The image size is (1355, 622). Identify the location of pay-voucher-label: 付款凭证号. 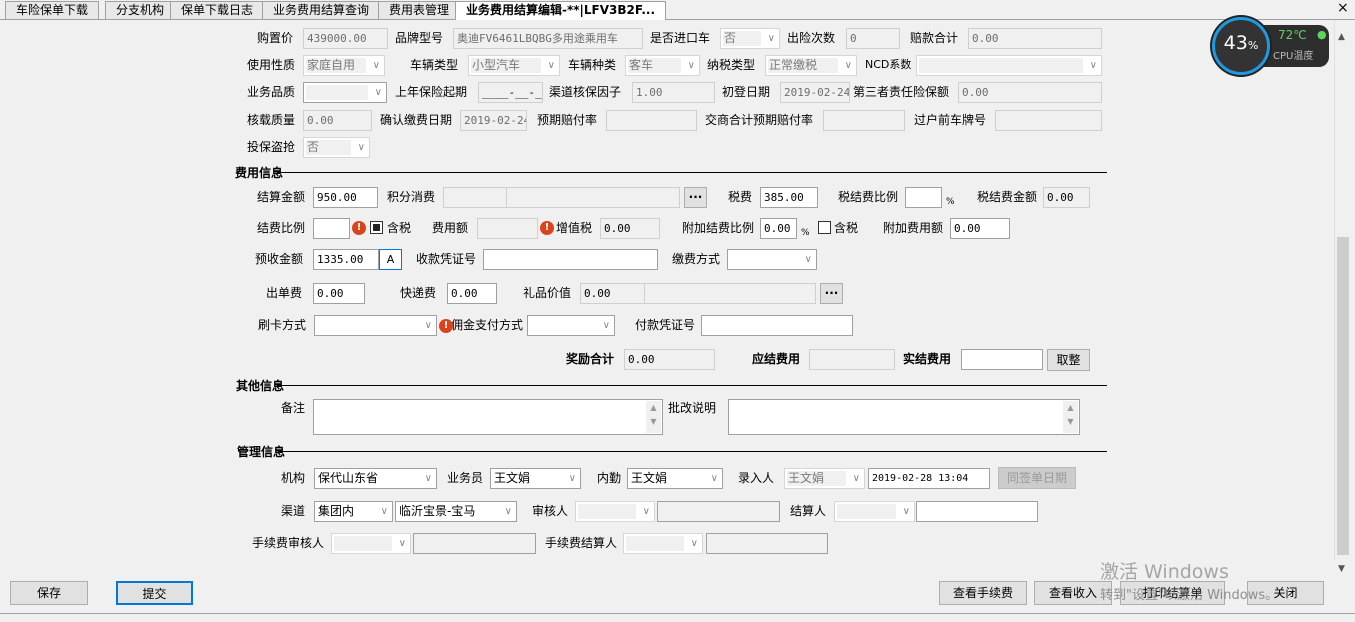
(665, 325).